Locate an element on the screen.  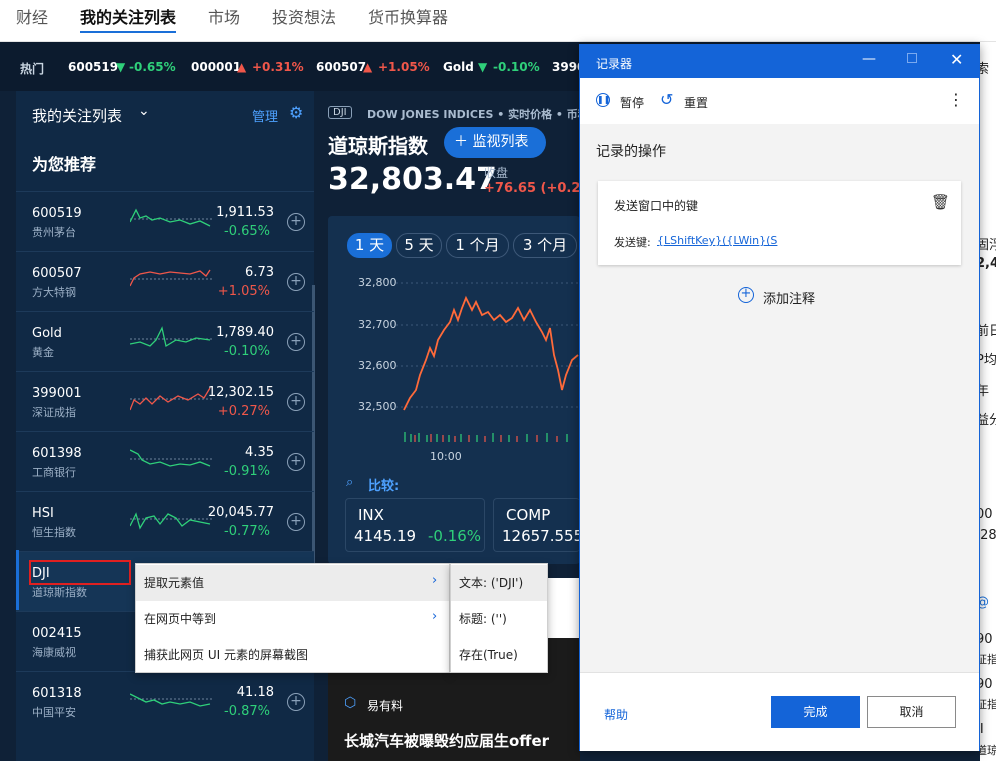
clipped-text: 90 is located at coordinates (986, 684).